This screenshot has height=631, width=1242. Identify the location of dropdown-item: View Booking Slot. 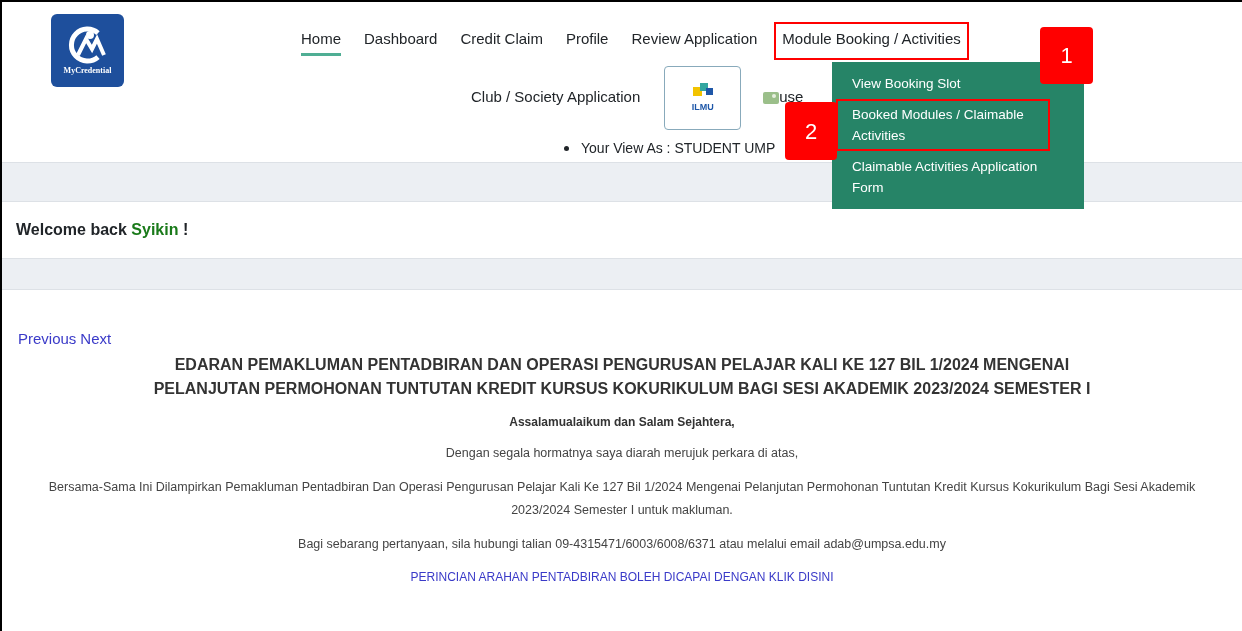
(906, 83).